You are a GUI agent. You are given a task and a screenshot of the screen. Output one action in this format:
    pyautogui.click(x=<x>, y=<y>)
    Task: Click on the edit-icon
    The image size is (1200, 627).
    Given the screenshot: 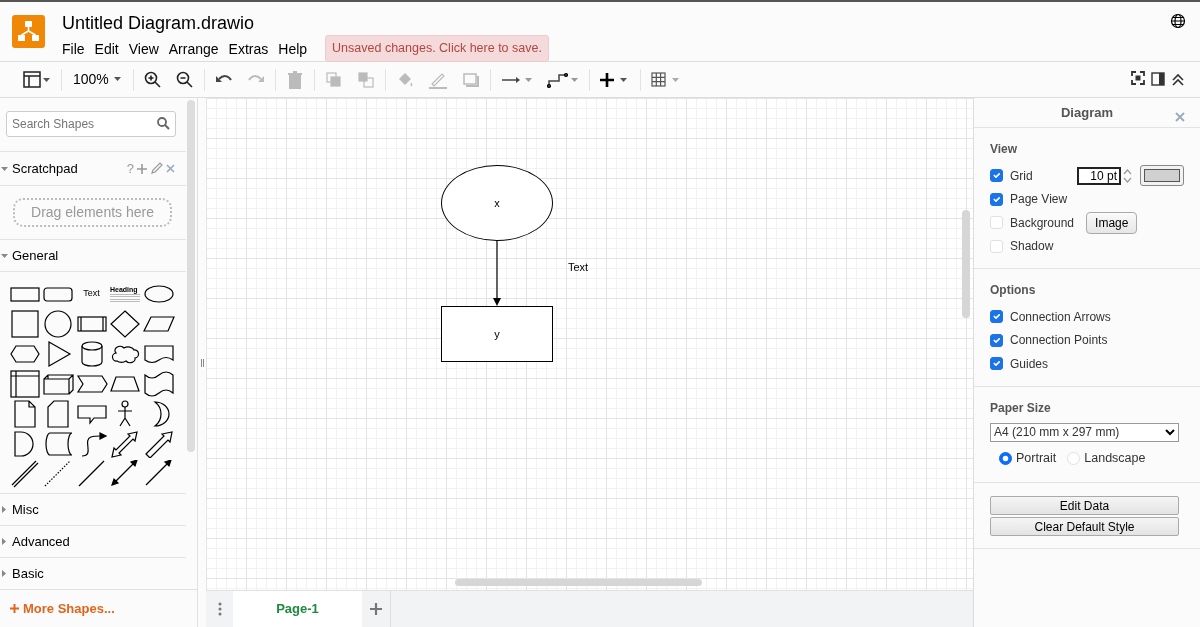 What is the action you would take?
    pyautogui.click(x=156, y=168)
    